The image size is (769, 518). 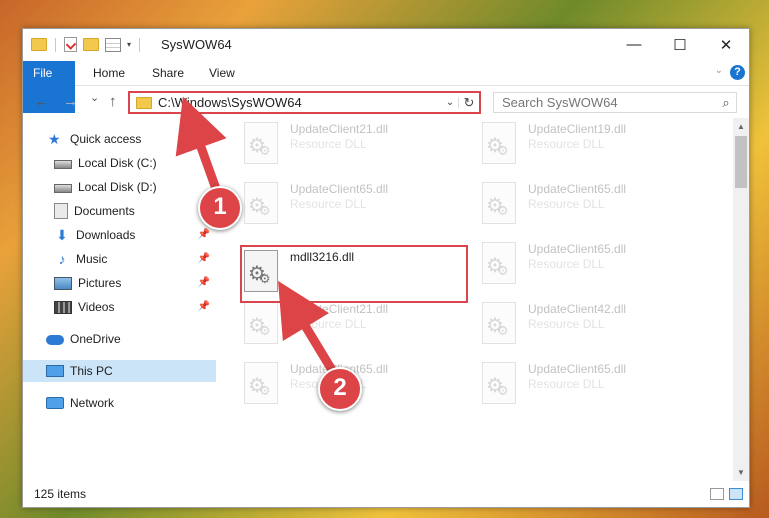 I want to click on sidebar-item-label: This PC, so click(x=91, y=371).